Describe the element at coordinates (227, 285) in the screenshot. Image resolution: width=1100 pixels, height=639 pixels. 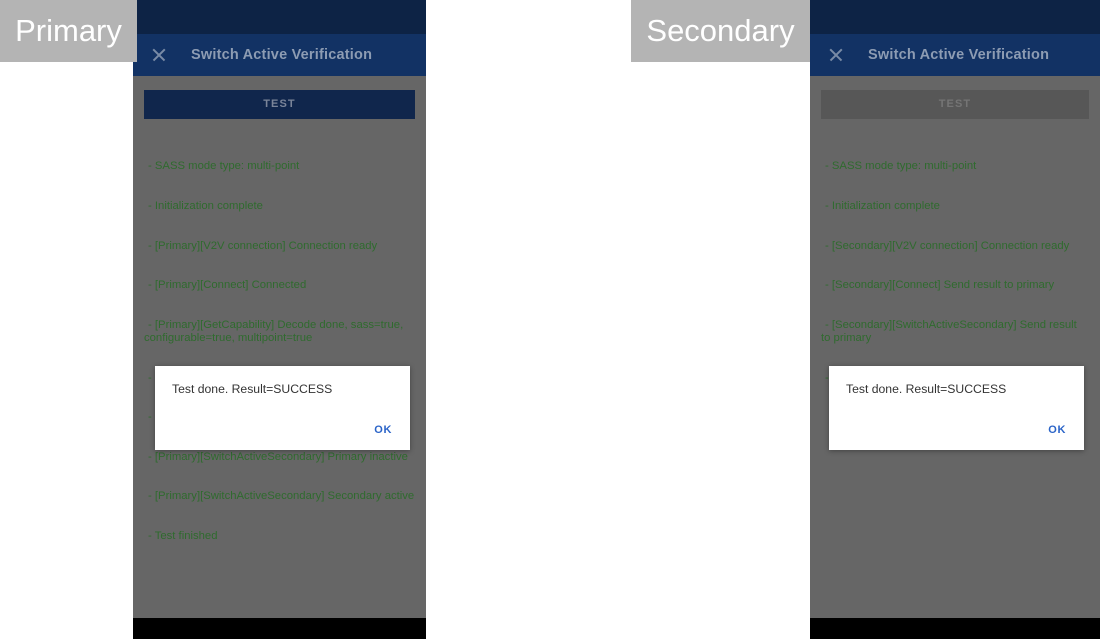
I see `log-line: - [Primary][Connect] Connected` at that location.